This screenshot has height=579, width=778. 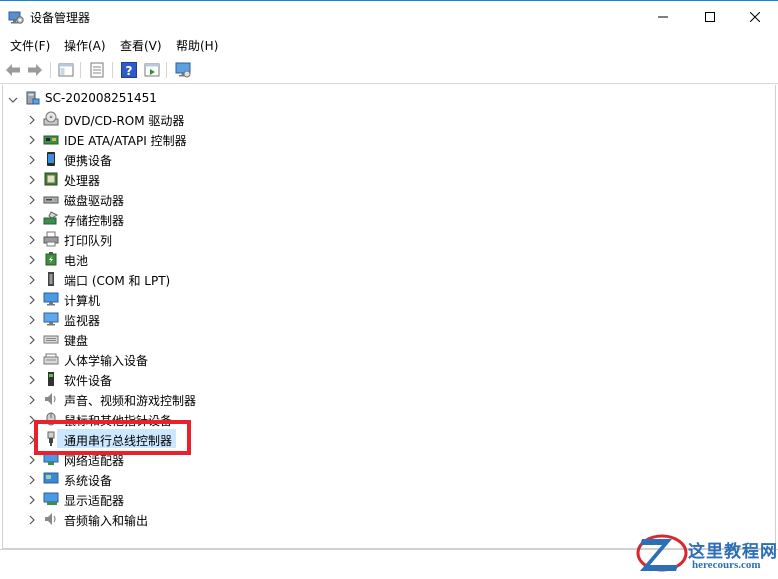 What do you see at coordinates (88, 160) in the screenshot?
I see `tree-item-label: 便携设备` at bounding box center [88, 160].